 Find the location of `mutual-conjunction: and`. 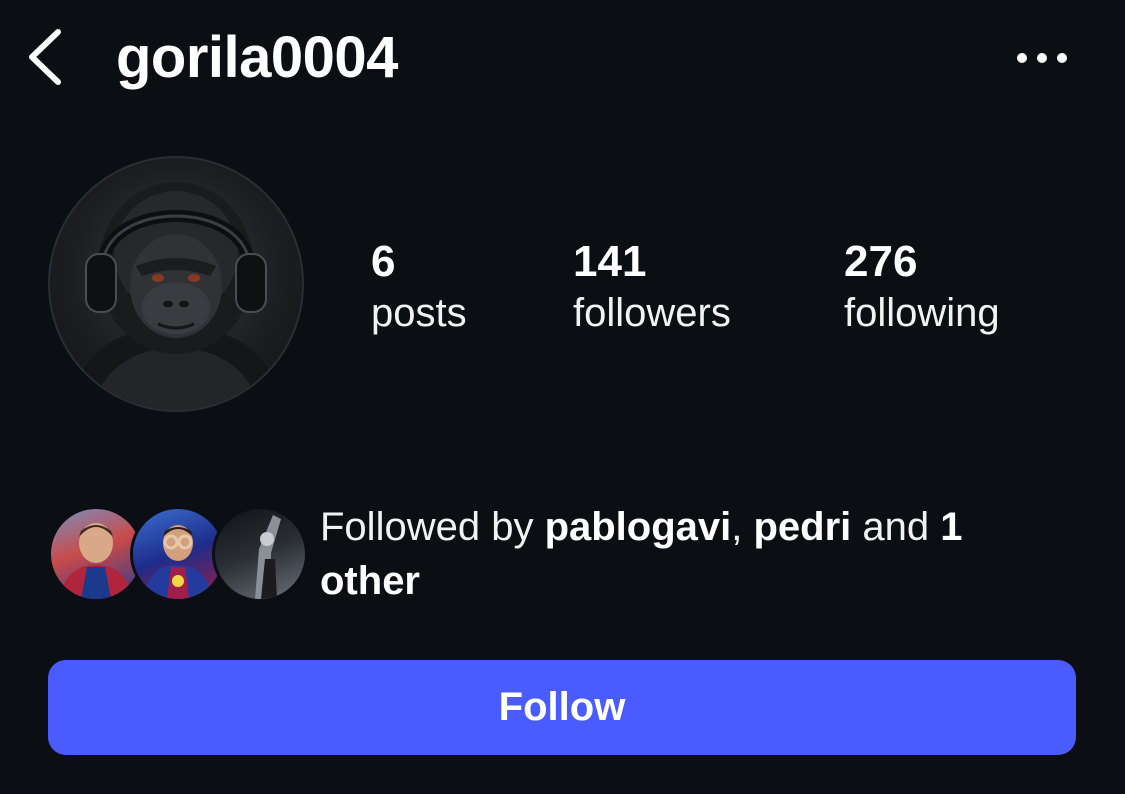

mutual-conjunction: and is located at coordinates (896, 527).